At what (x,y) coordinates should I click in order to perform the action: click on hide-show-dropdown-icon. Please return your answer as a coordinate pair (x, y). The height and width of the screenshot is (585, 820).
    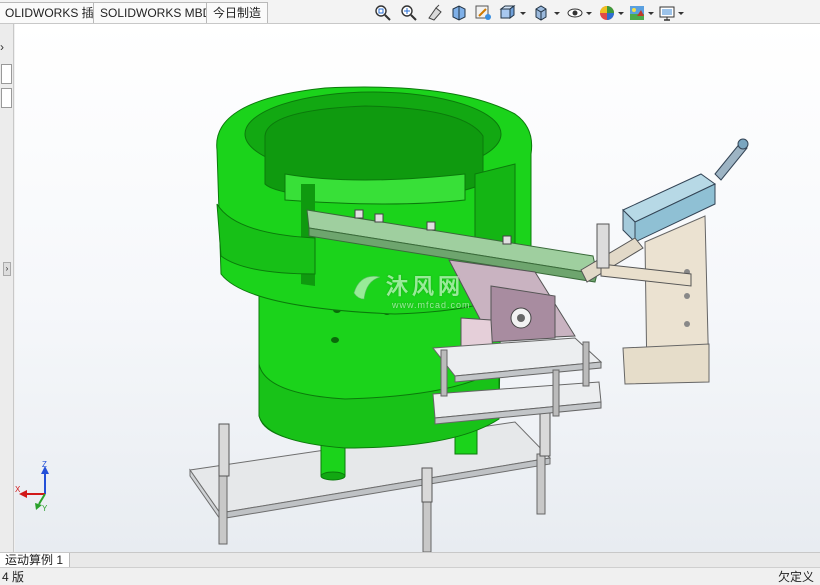
    Looking at the image, I should click on (589, 13).